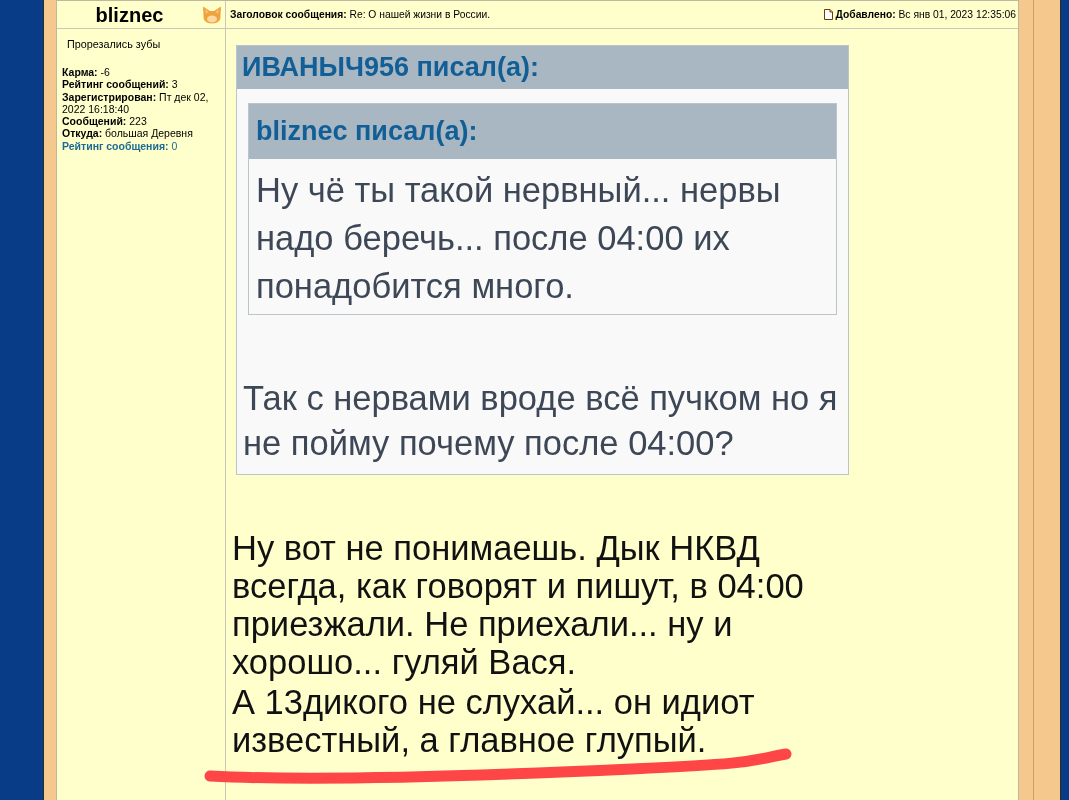 This screenshot has height=800, width=1069. Describe the element at coordinates (141, 84) in the screenshot. I see `profile-field: Рейтинг сообщений: 3` at that location.